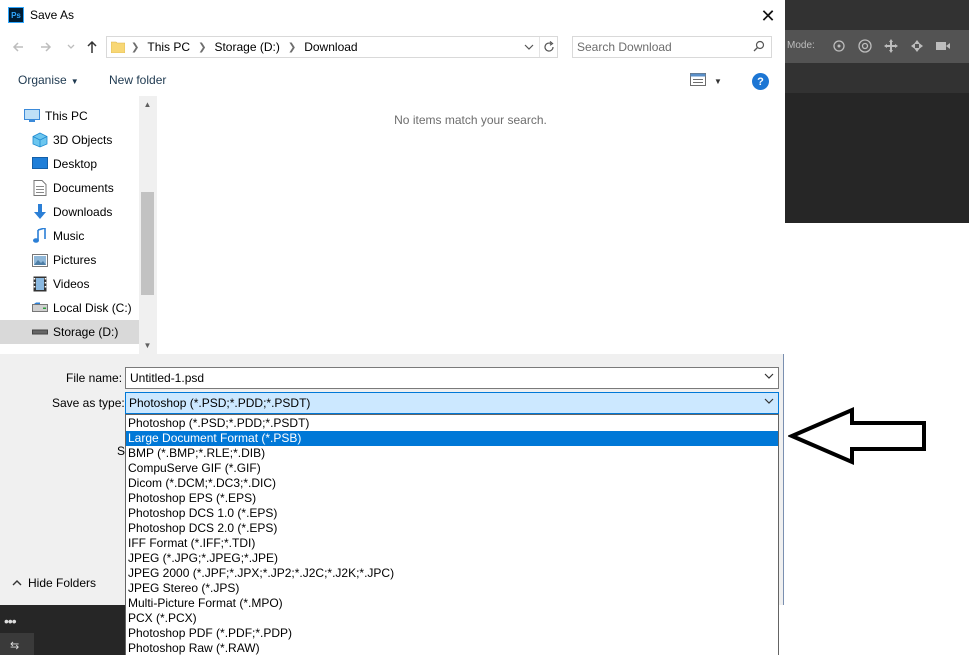 This screenshot has width=969, height=655. I want to click on dropdown-option: Photoshop DCS 1.0 (*.EPS), so click(452, 513).